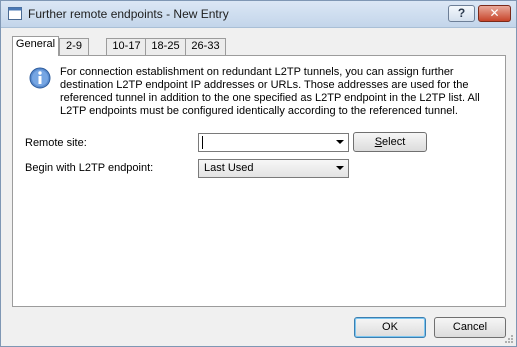 This screenshot has width=517, height=347. I want to click on app-icon, so click(15, 13).